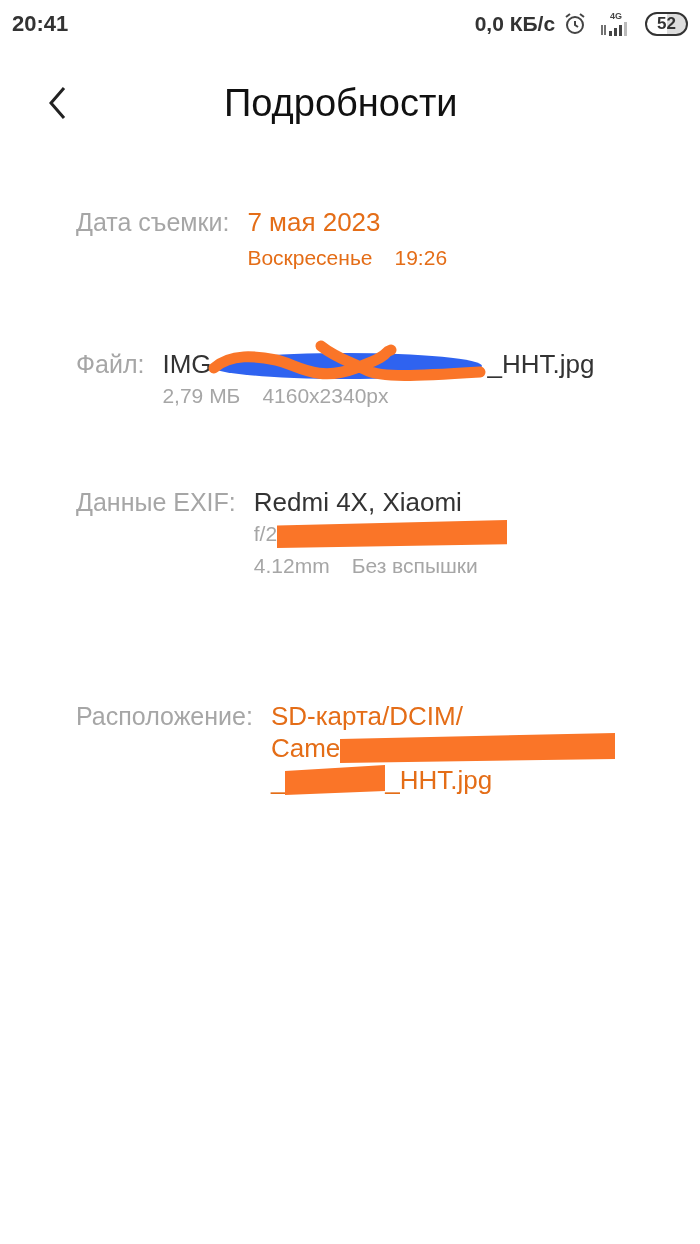  Describe the element at coordinates (515, 24) in the screenshot. I see `network-speed: 0,0 КБ/с` at that location.